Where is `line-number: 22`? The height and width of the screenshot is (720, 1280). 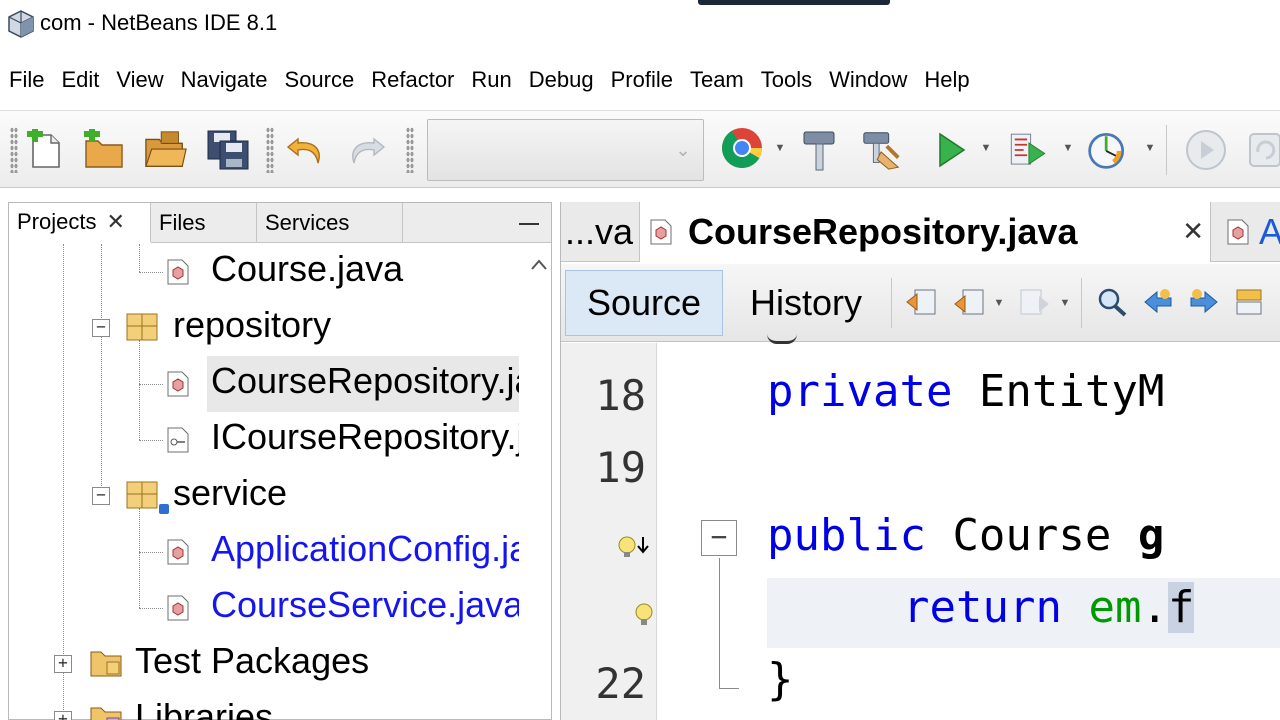
line-number: 22 is located at coordinates (620, 683).